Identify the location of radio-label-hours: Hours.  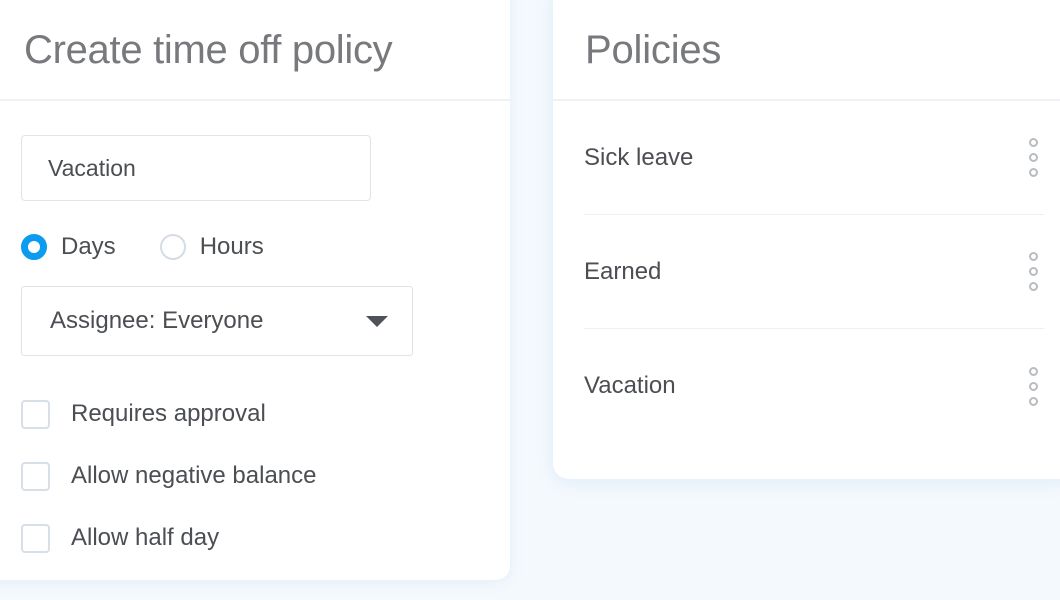
(231, 246).